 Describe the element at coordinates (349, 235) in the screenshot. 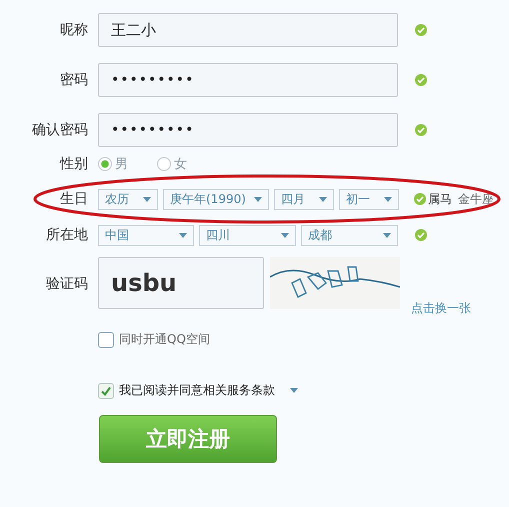

I see `dropdown: 成都` at that location.